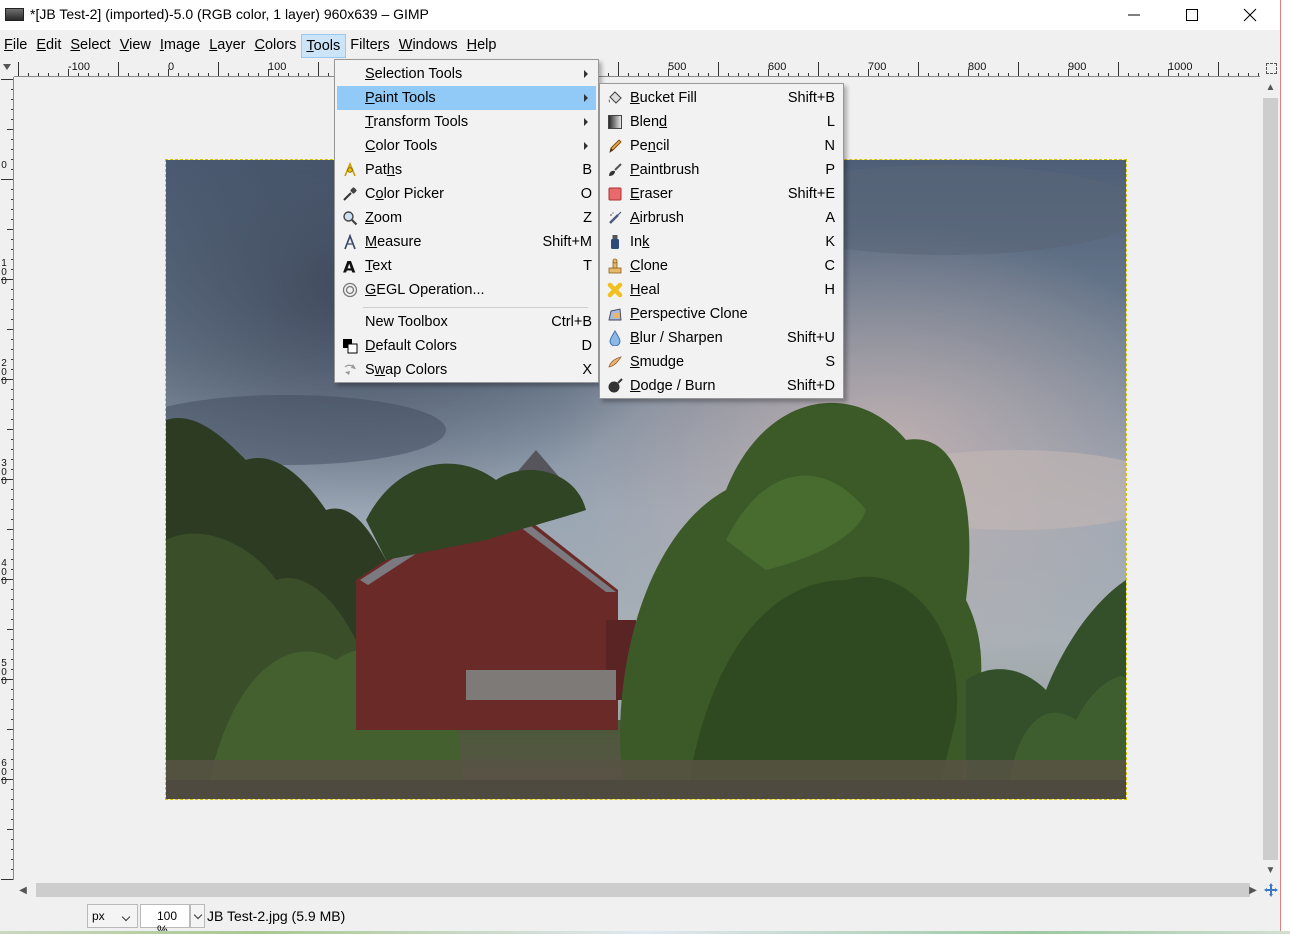  Describe the element at coordinates (90, 46) in the screenshot. I see `menu-select: Select` at that location.